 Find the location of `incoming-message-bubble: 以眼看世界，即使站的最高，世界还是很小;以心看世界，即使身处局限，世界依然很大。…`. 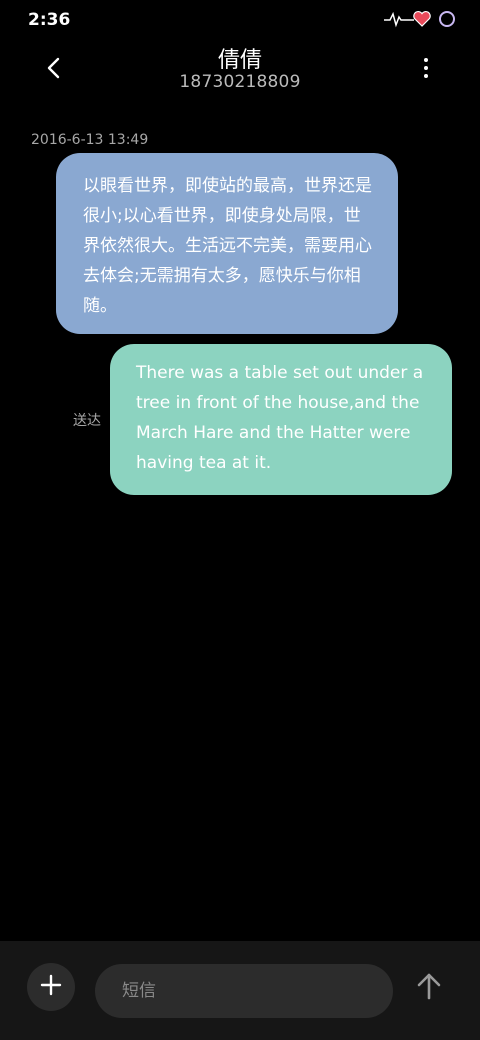

incoming-message-bubble: 以眼看世界，即使站的最高，世界还是很小;以心看世界，即使身处局限，世界依然很大。… is located at coordinates (227, 243).